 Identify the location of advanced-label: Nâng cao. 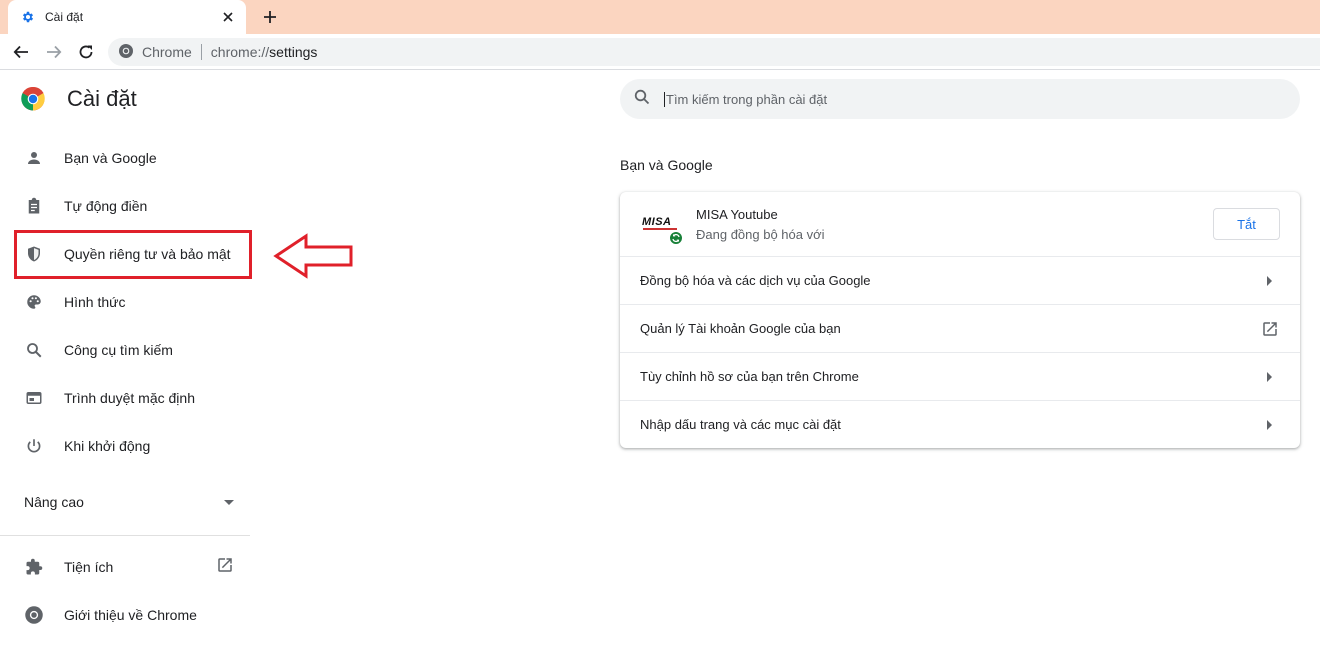
(54, 502).